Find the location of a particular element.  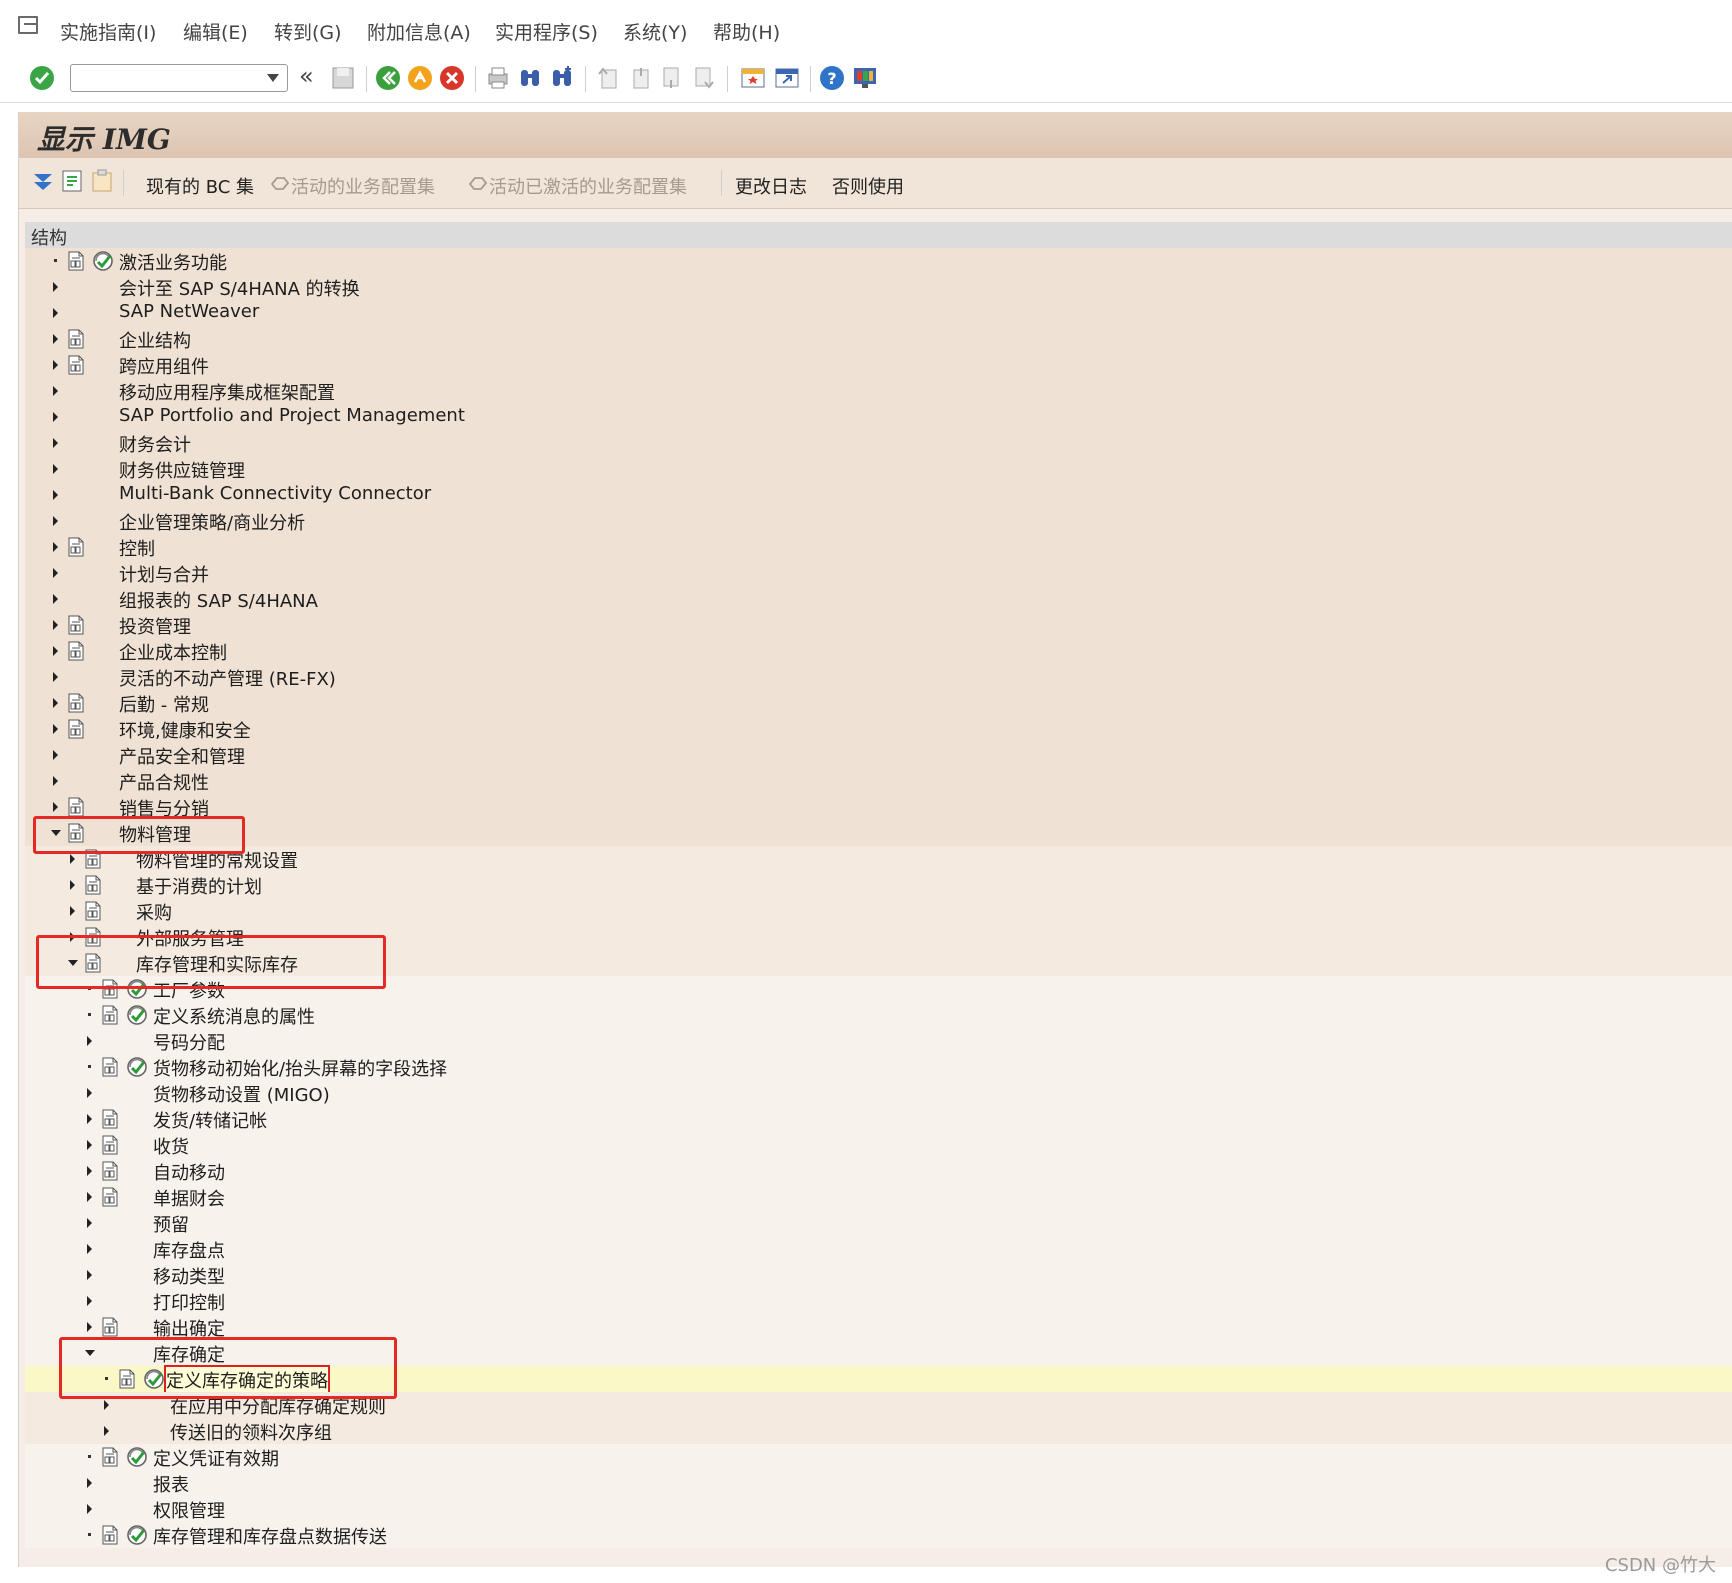

menu-goto: 转到(G) is located at coordinates (308, 31).